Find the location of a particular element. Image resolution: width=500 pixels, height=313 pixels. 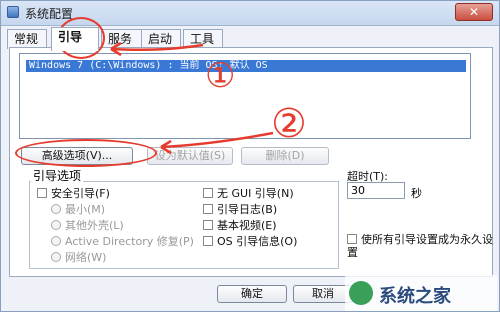

boot-log-label: 引导日志(B) is located at coordinates (247, 209).